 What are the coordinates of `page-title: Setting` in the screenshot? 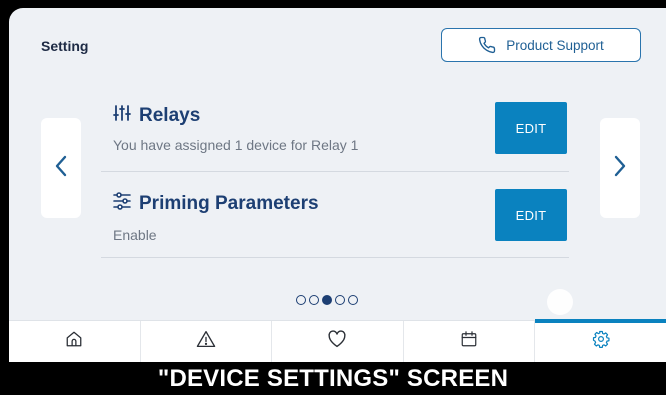 It's located at (65, 46).